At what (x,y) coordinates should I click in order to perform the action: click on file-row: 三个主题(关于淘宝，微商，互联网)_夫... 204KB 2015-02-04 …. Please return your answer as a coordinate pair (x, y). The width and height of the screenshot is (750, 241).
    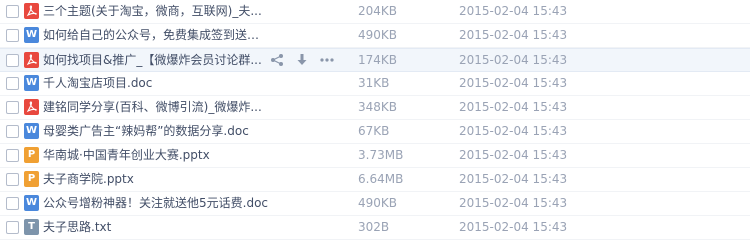
    Looking at the image, I should click on (375, 12).